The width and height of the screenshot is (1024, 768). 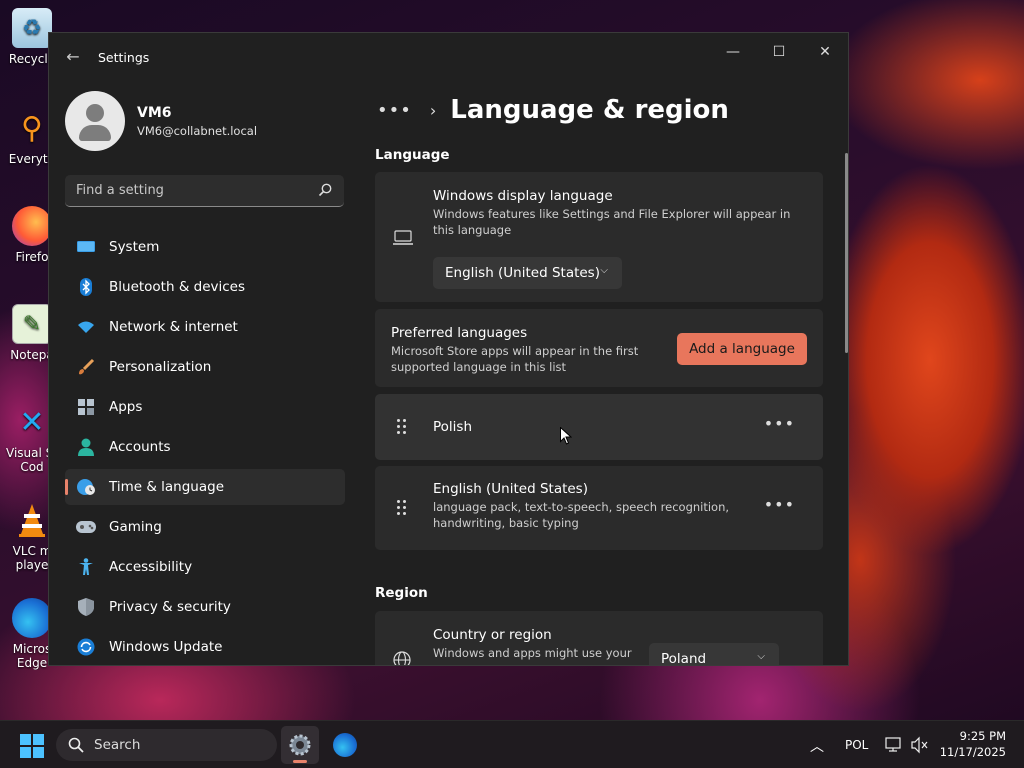 I want to click on bluetooth-icon, so click(x=86, y=287).